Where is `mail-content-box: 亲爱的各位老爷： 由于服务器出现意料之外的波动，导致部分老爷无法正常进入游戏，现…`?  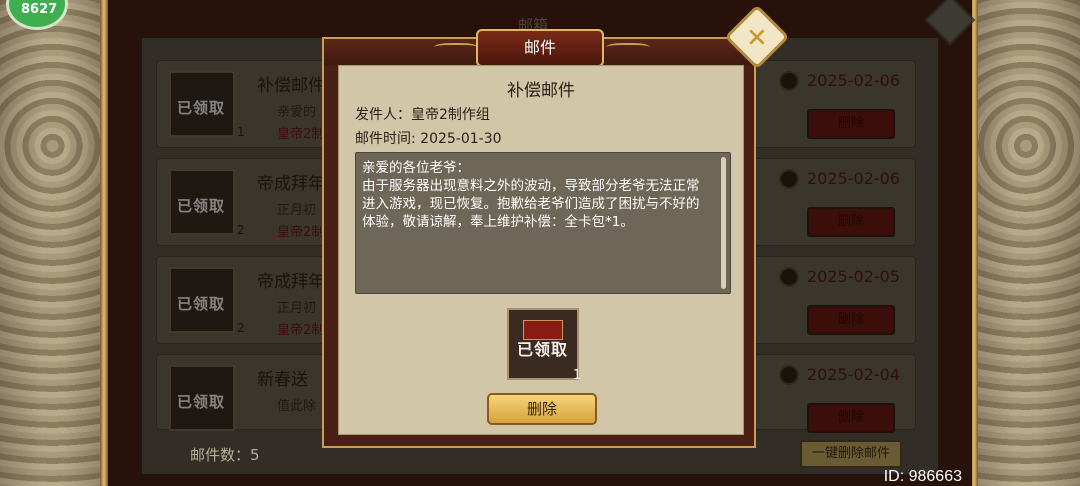 mail-content-box: 亲爱的各位老爷： 由于服务器出现意料之外的波动，导致部分老爷无法正常进入游戏，现… is located at coordinates (543, 223).